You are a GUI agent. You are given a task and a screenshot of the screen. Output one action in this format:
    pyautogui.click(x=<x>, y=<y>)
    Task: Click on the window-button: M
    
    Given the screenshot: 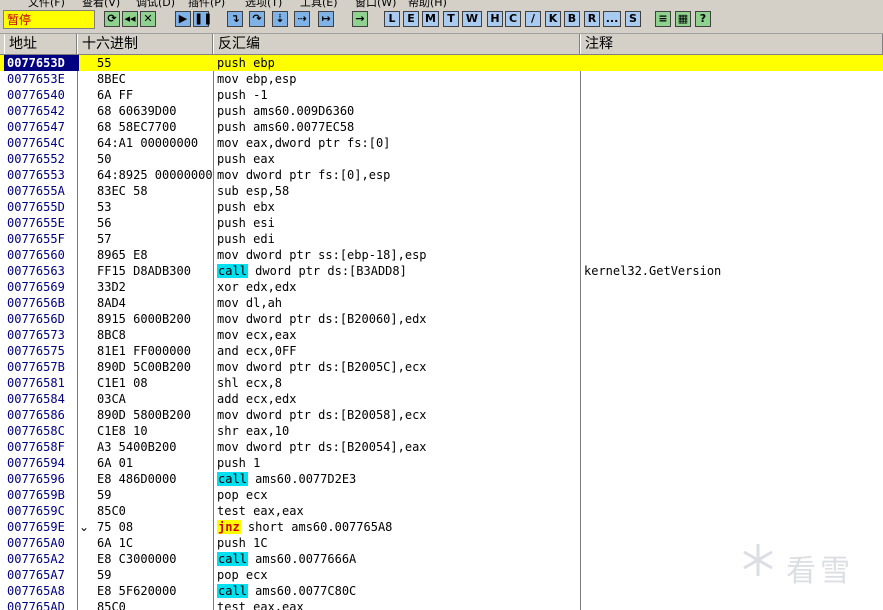 What is the action you would take?
    pyautogui.click(x=430, y=19)
    